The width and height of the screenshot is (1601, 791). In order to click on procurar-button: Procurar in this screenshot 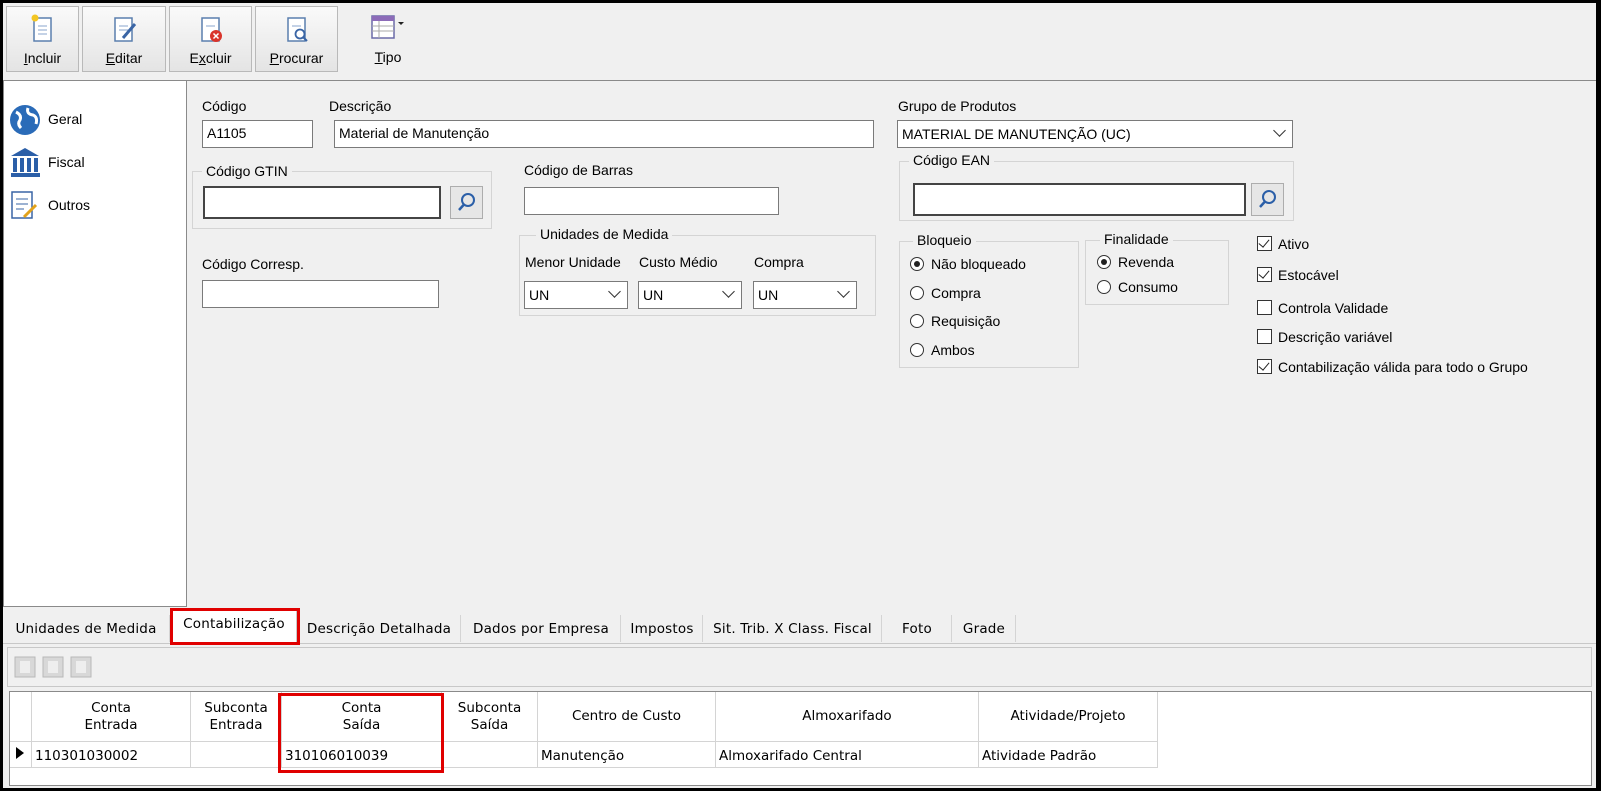, I will do `click(296, 39)`.